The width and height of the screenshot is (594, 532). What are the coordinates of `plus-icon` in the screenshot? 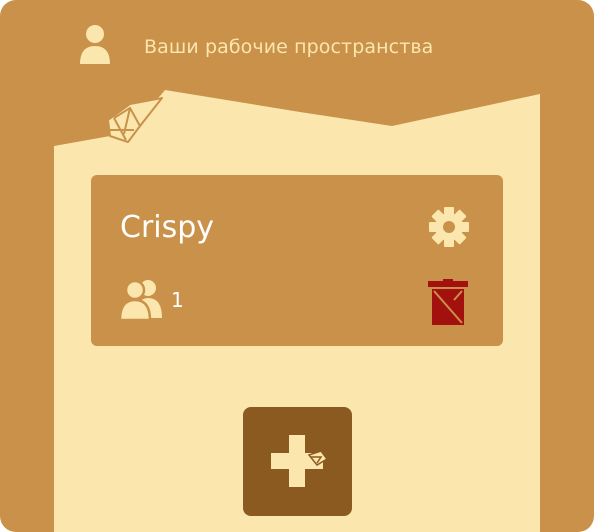 It's located at (300, 461).